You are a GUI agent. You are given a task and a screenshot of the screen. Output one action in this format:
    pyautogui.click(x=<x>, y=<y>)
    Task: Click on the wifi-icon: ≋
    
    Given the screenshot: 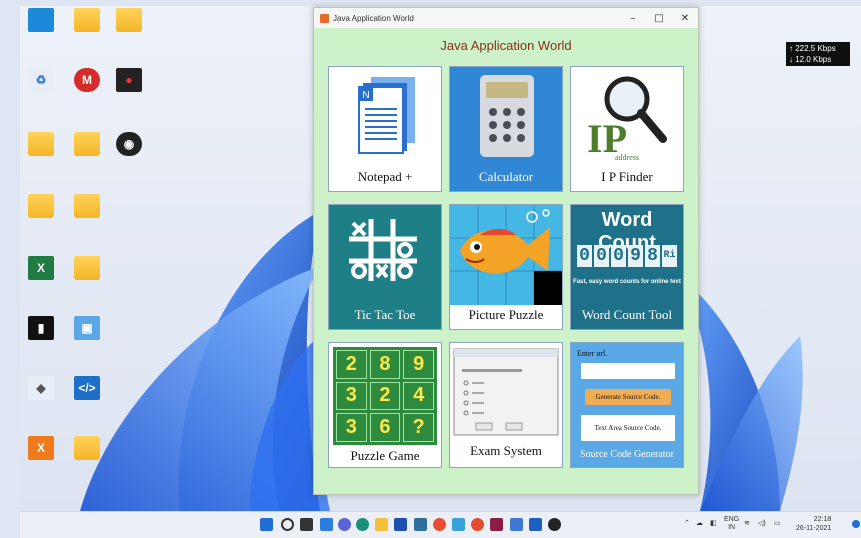 What is the action you would take?
    pyautogui.click(x=747, y=523)
    